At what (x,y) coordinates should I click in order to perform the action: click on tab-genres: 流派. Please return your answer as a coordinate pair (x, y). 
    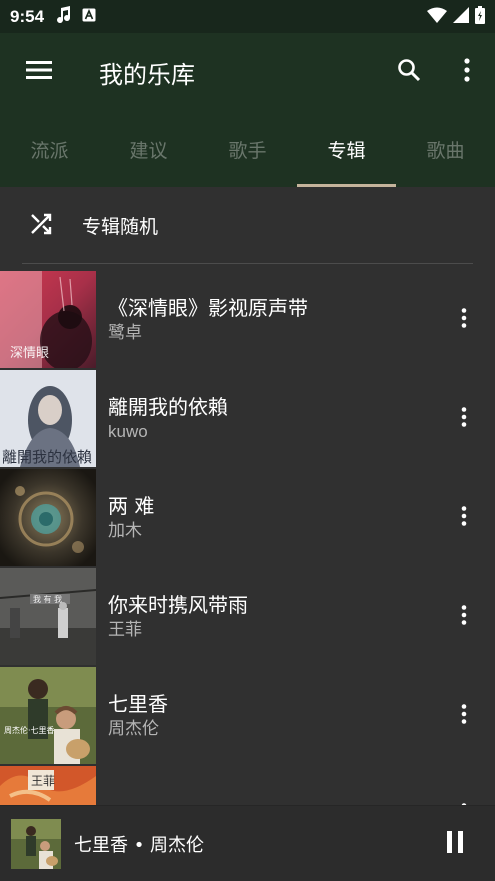
    Looking at the image, I should click on (49, 149).